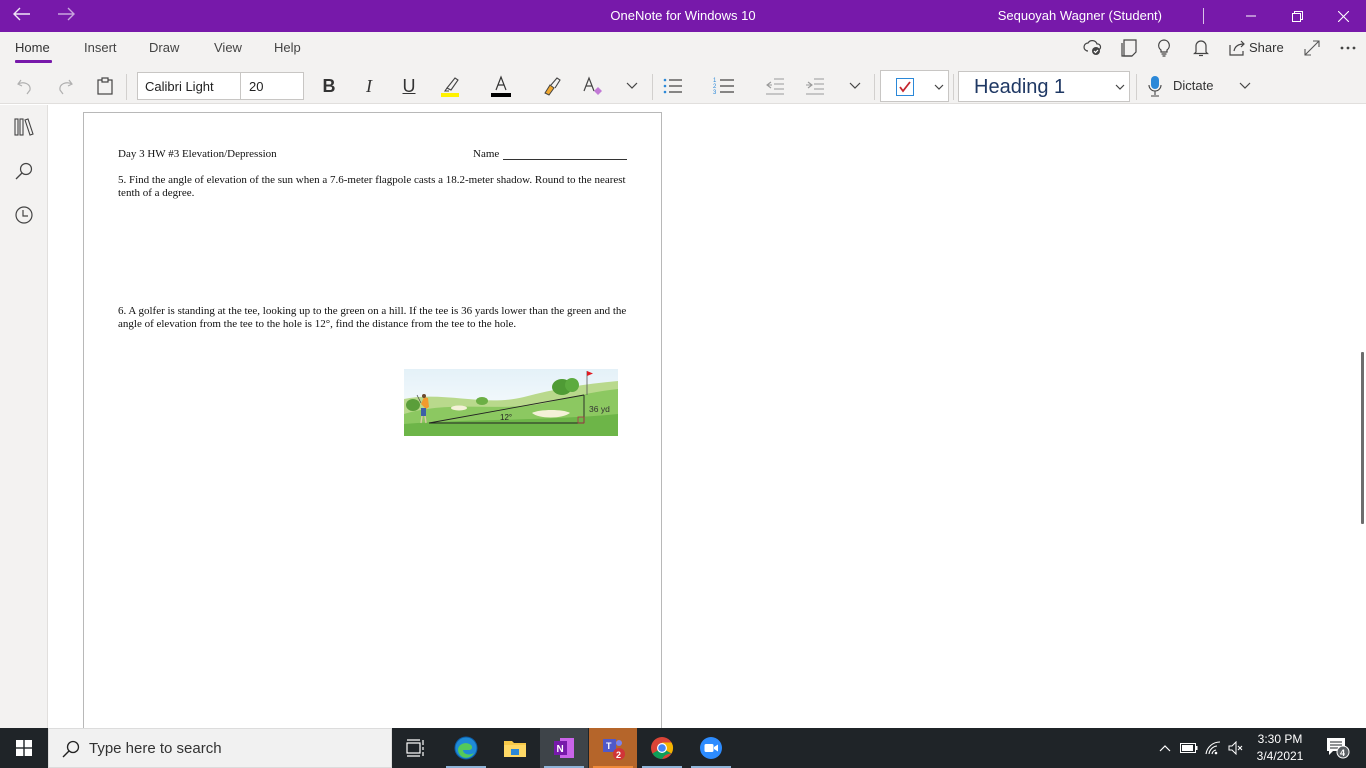  Describe the element at coordinates (1093, 48) in the screenshot. I see `sync-status-button` at that location.